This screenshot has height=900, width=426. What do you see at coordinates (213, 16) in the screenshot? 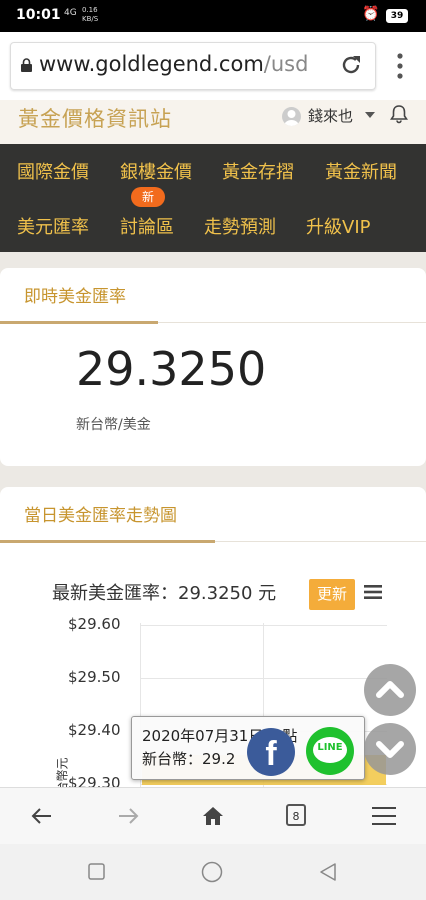
I see `status-bar: 10:01 4G 0.16 KB/S ⏰ 39` at bounding box center [213, 16].